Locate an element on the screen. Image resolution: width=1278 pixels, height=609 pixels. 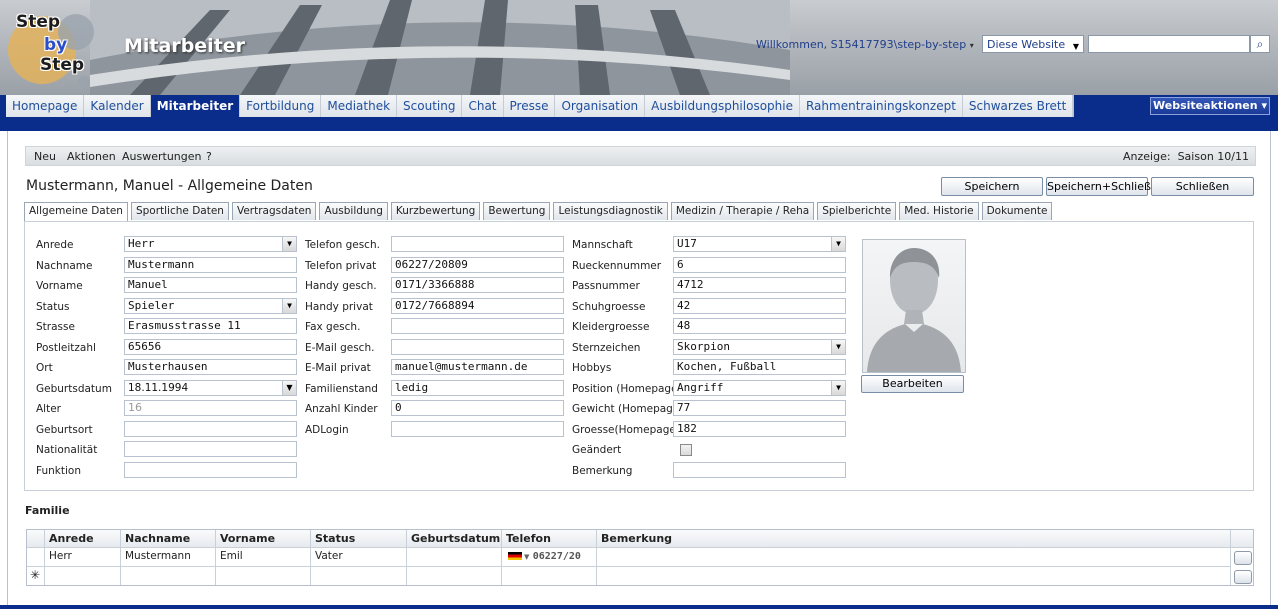
anrede-select: Herr ▼ is located at coordinates (210, 244).